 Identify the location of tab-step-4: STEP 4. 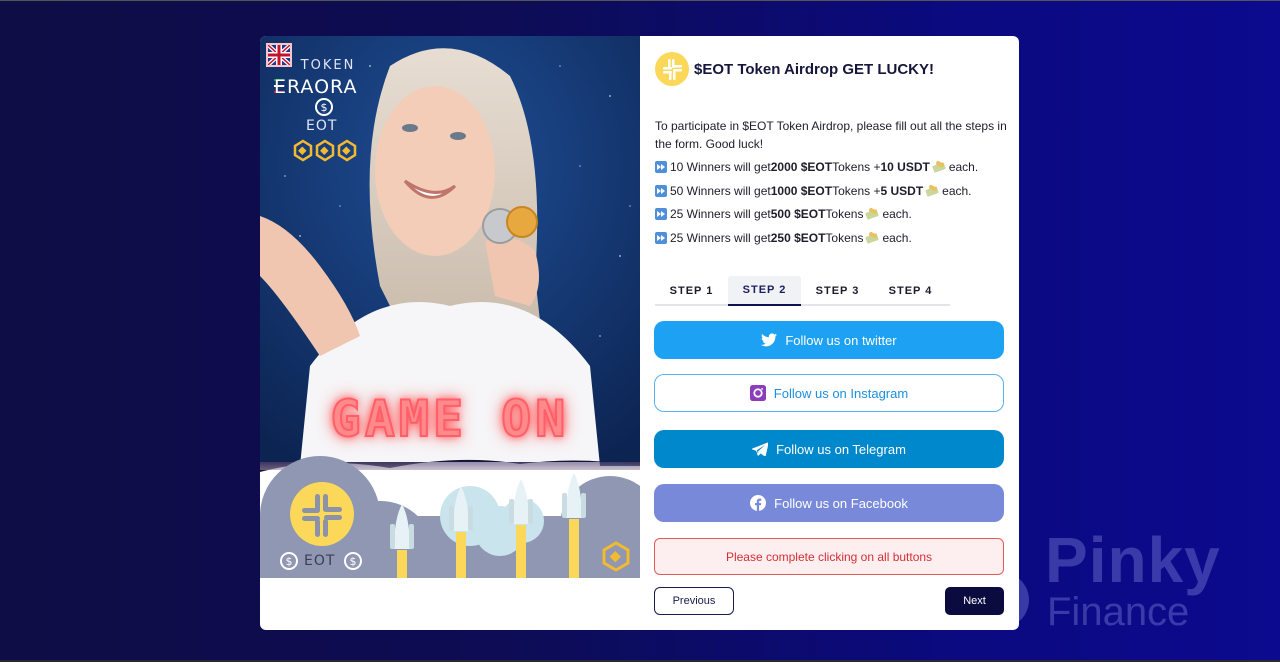
(910, 291).